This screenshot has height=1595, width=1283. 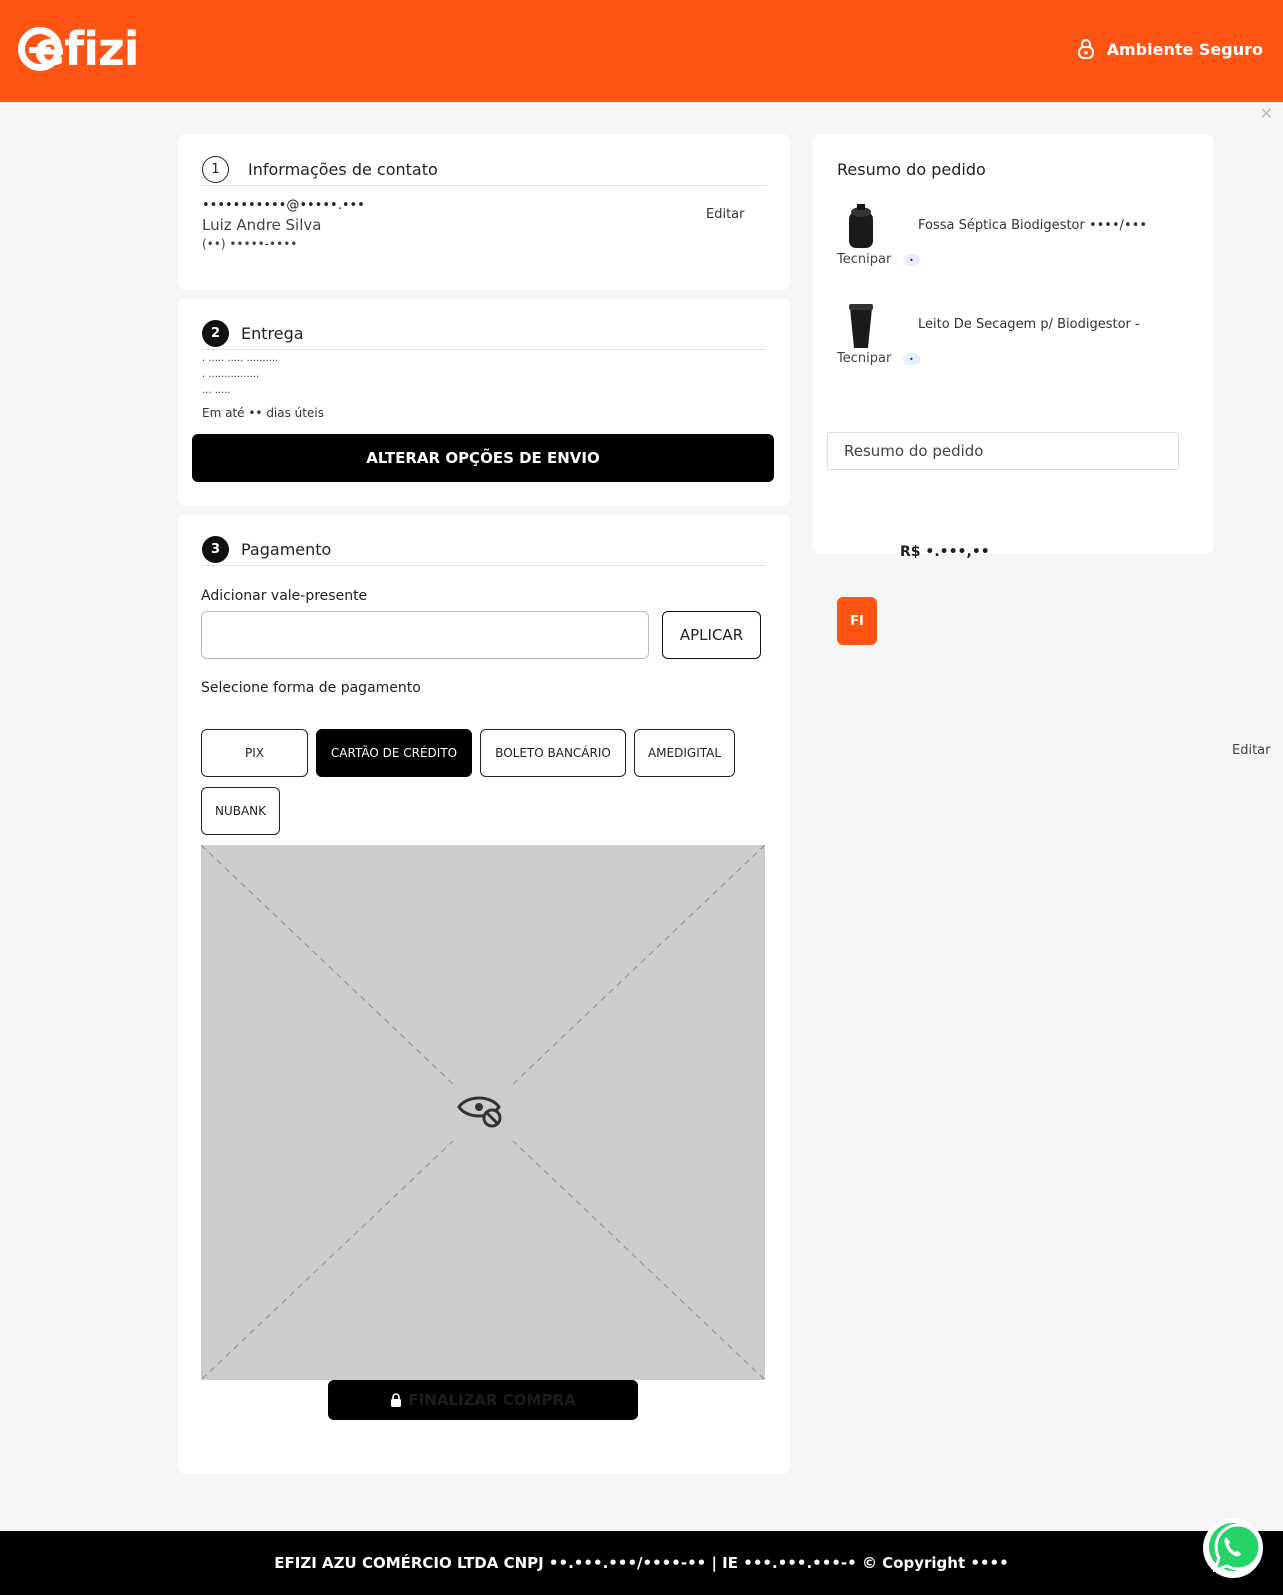 I want to click on whatsapp-button, so click(x=1233, y=1548).